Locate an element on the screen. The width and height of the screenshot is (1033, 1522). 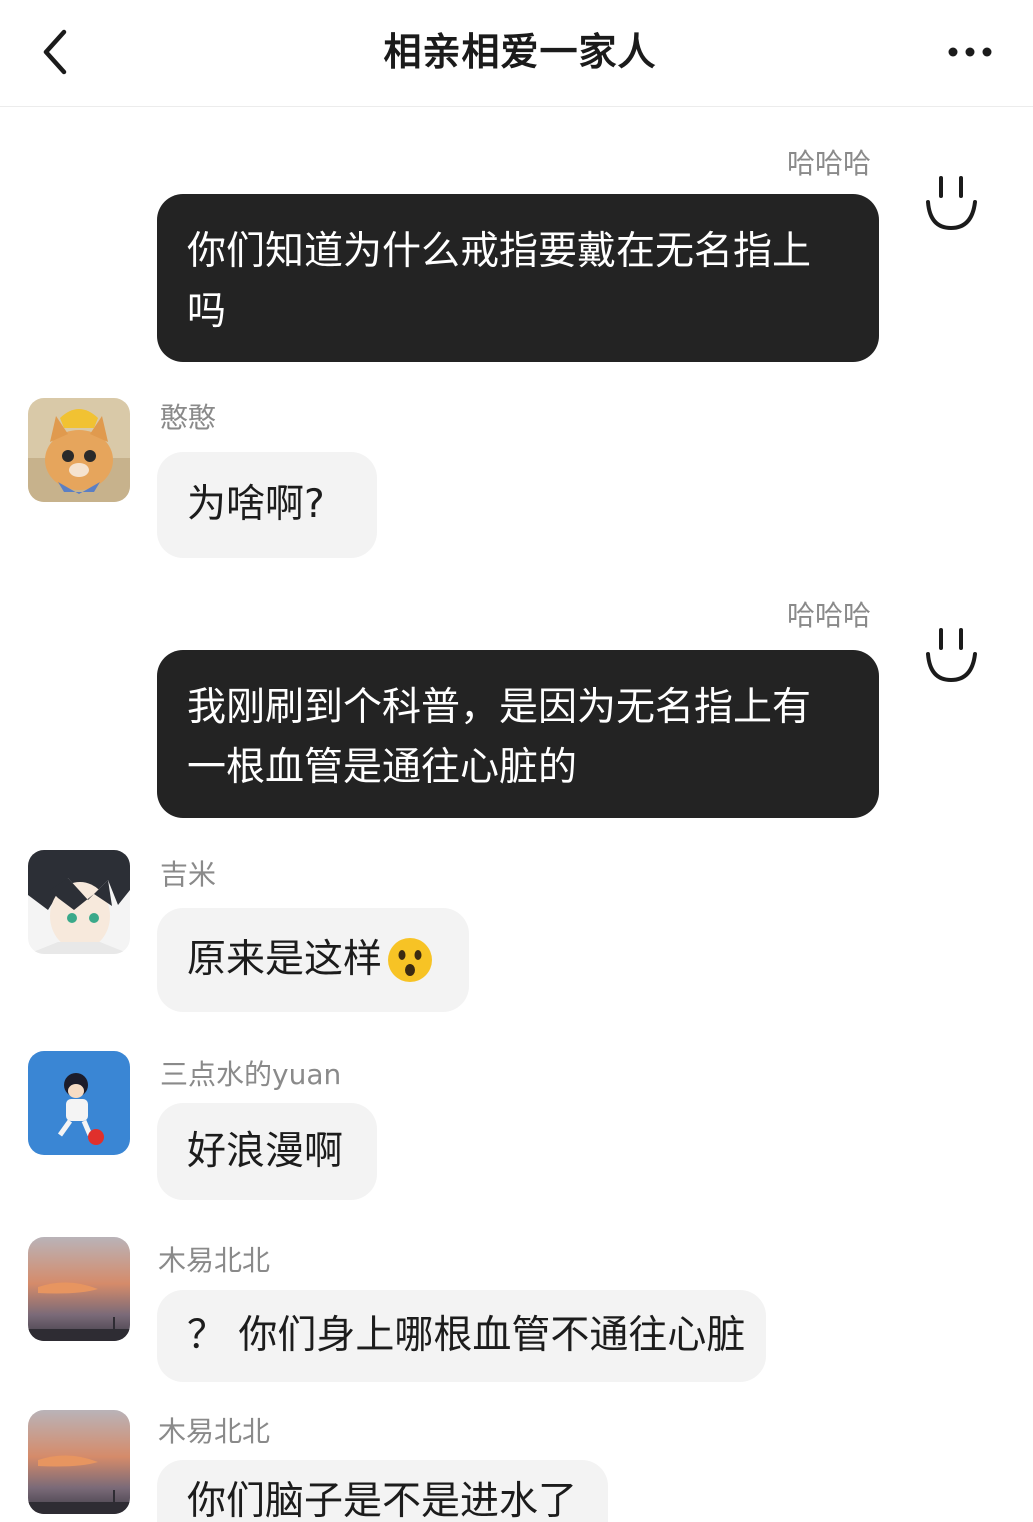
message-text-line: 你们知道为什么戒指要戴在无名指上 is located at coordinates (499, 251).